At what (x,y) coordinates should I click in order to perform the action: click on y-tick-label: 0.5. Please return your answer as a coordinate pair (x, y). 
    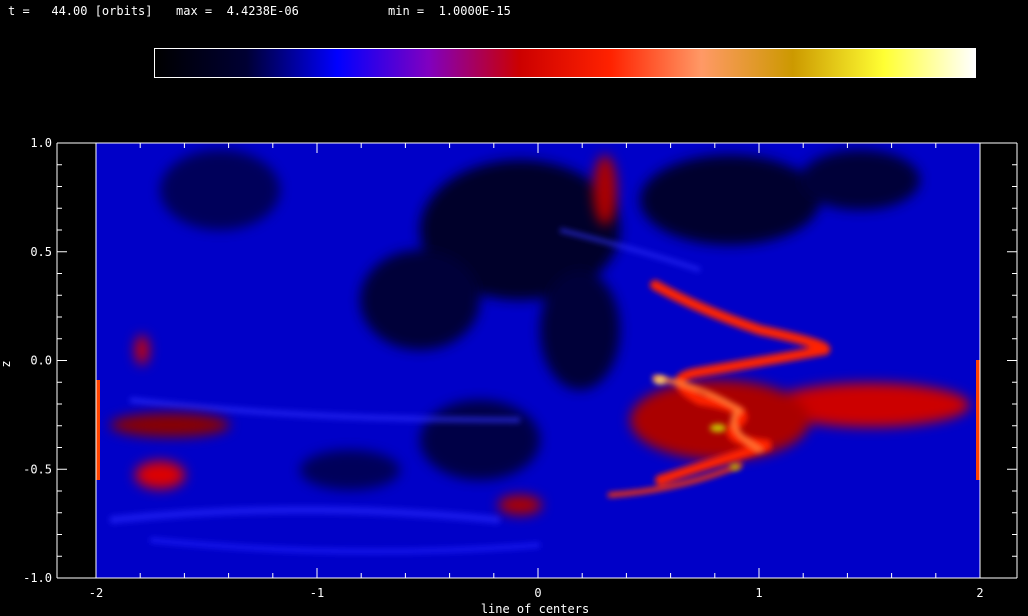
    Looking at the image, I should click on (41, 252).